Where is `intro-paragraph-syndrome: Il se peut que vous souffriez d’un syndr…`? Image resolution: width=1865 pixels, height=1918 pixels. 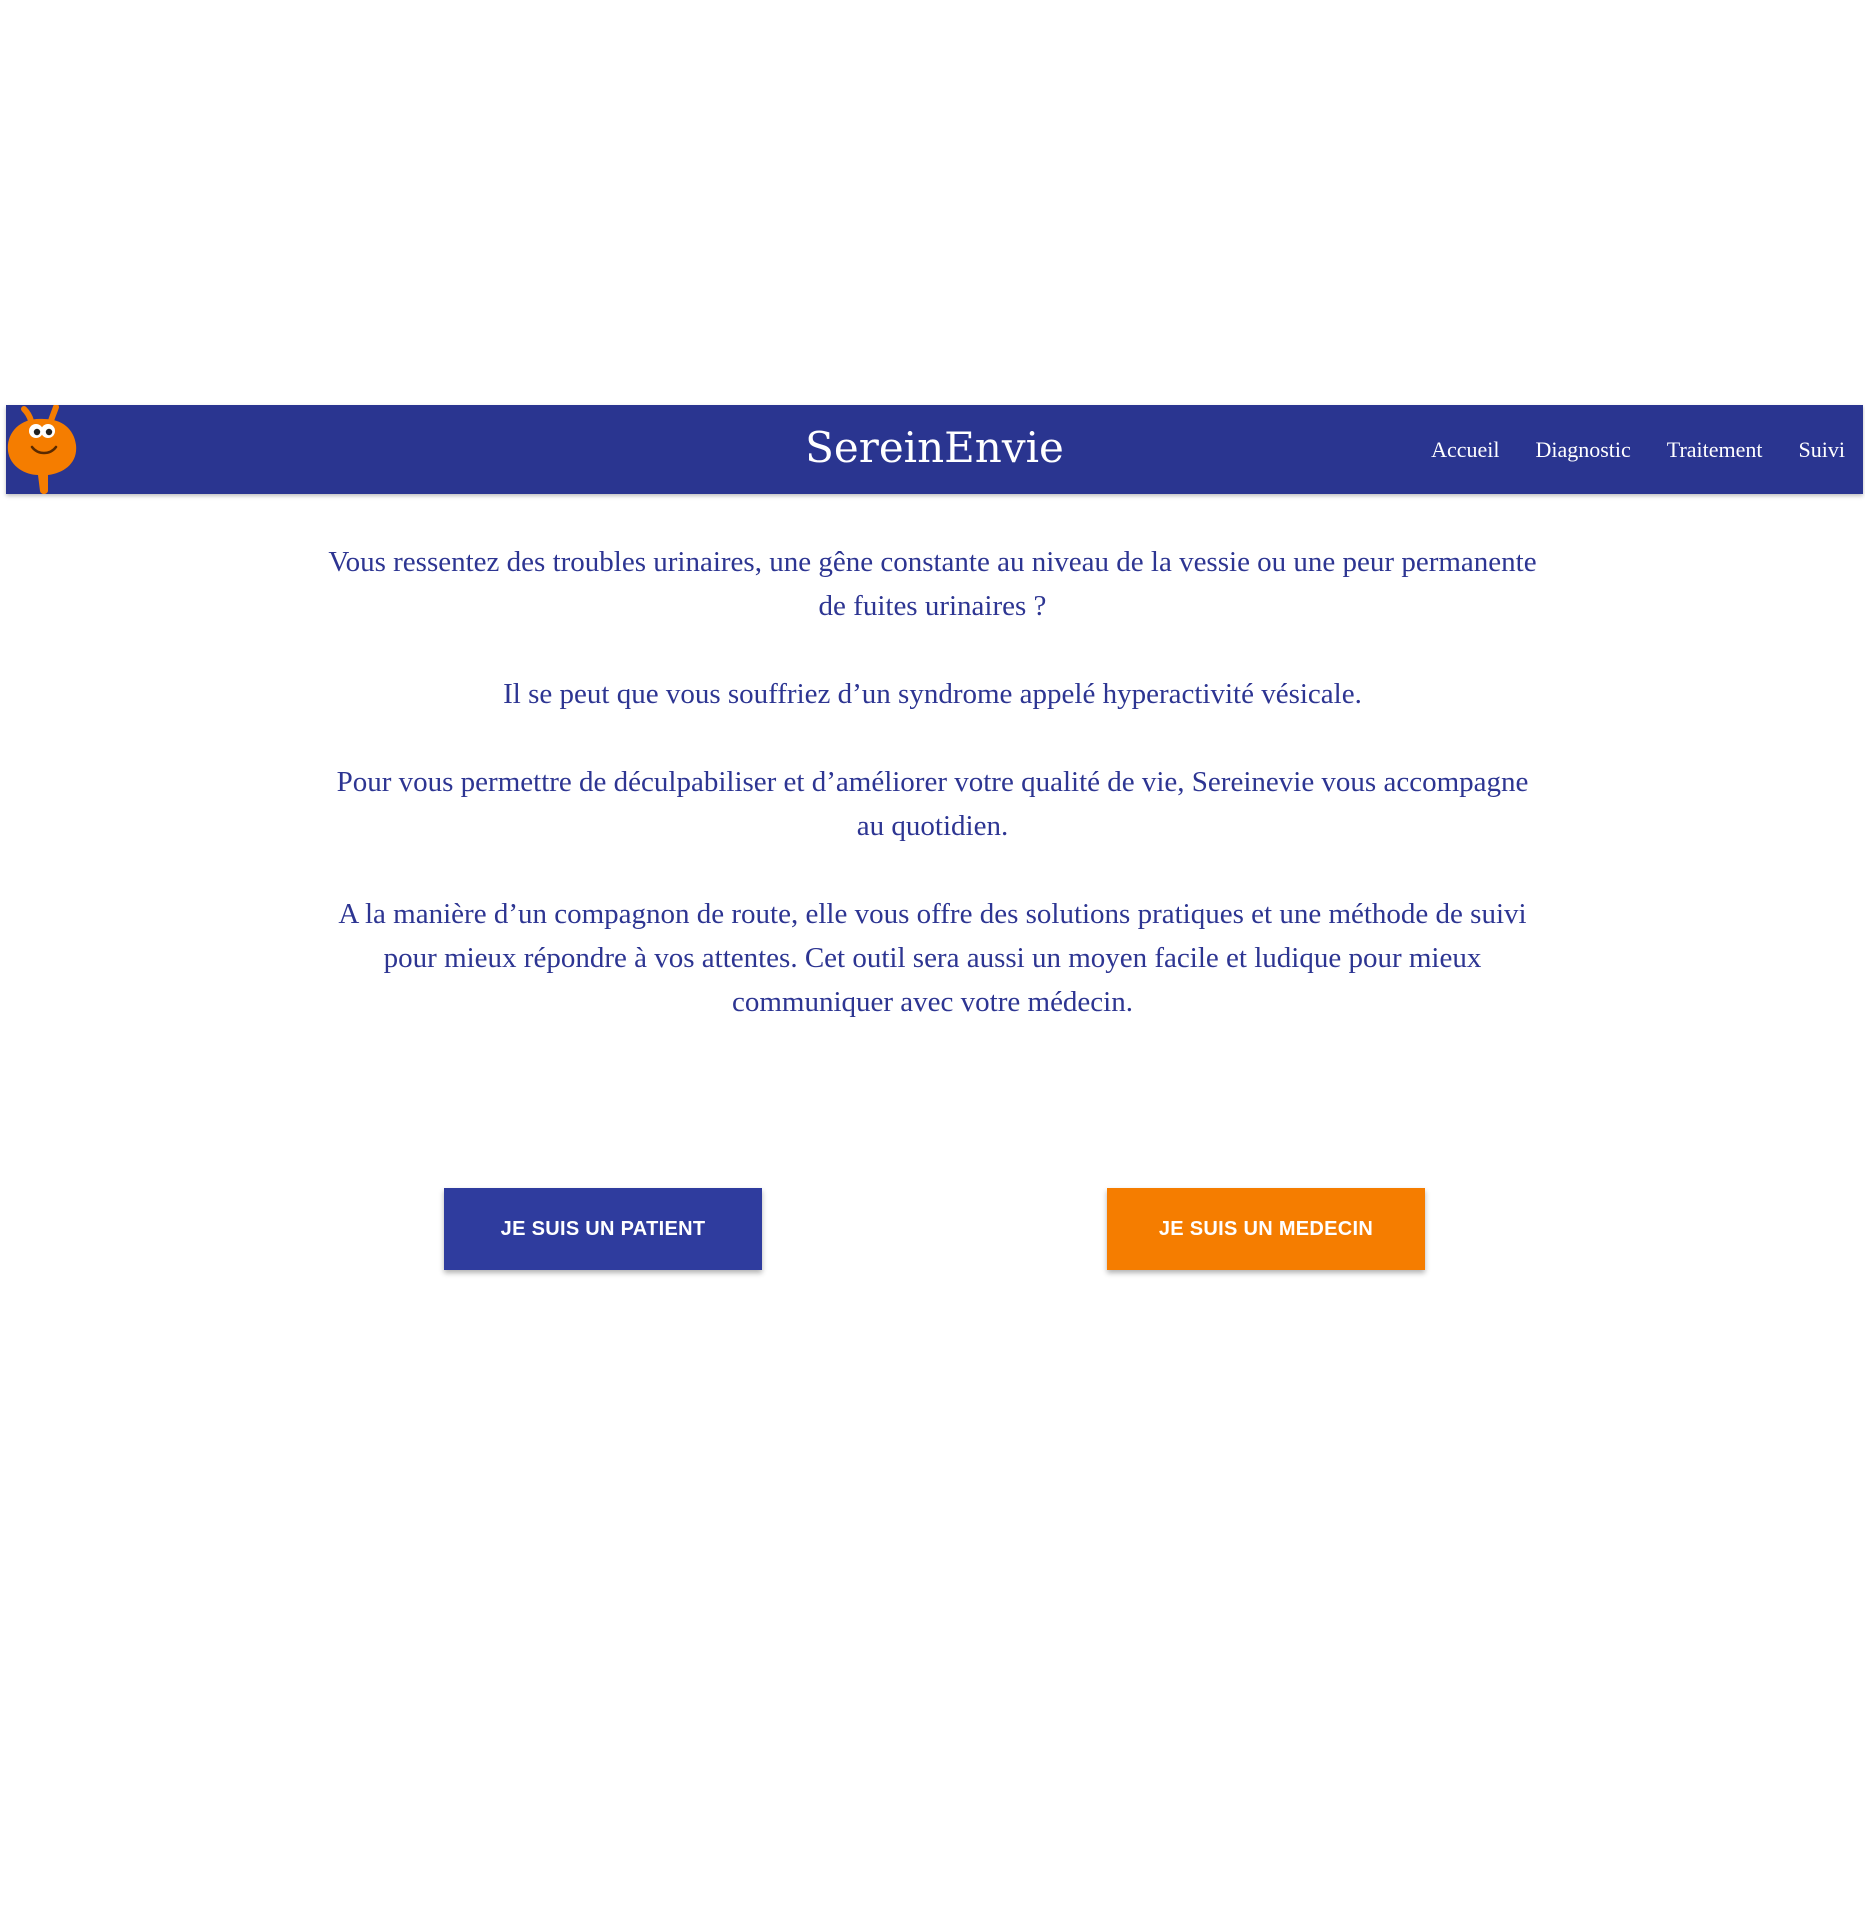
intro-paragraph-syndrome: Il se peut que vous souffriez d’un syndr… is located at coordinates (932, 694).